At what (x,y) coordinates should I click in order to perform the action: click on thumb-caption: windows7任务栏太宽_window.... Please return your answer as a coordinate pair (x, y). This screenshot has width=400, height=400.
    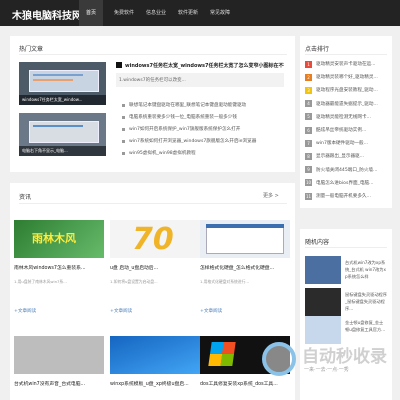
    Looking at the image, I should click on (62, 100).